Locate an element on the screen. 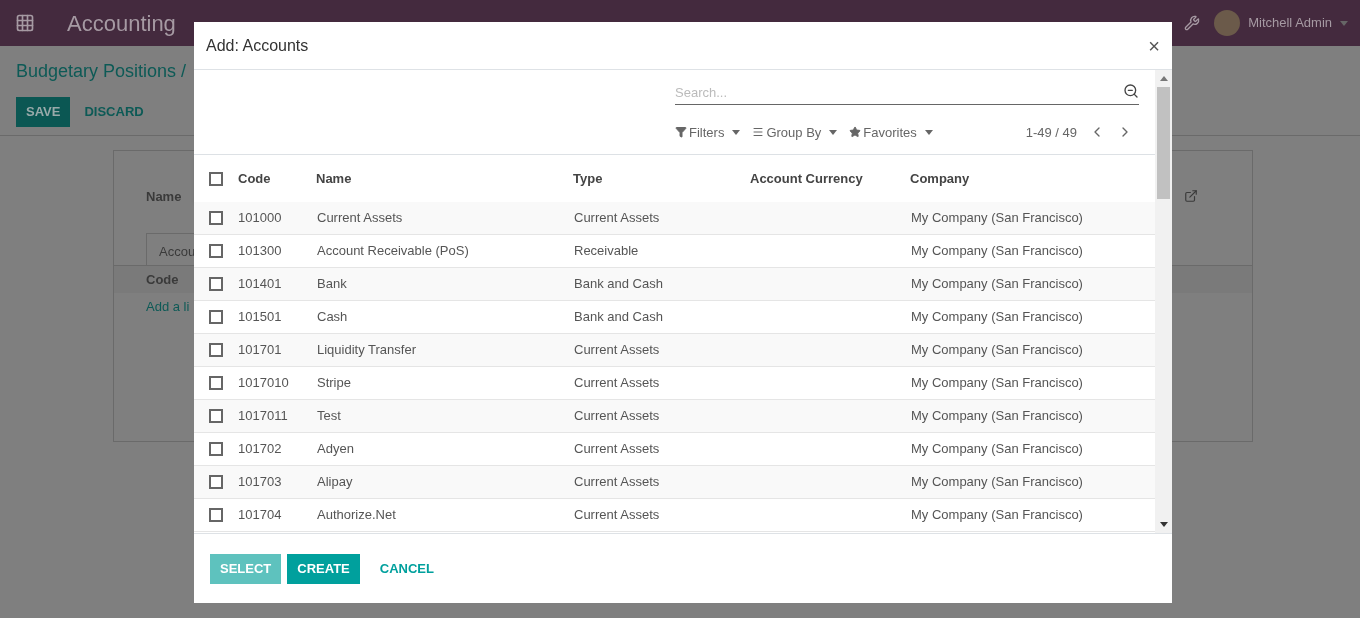 This screenshot has height=618, width=1360. table-cell-text: 101401 is located at coordinates (260, 284).